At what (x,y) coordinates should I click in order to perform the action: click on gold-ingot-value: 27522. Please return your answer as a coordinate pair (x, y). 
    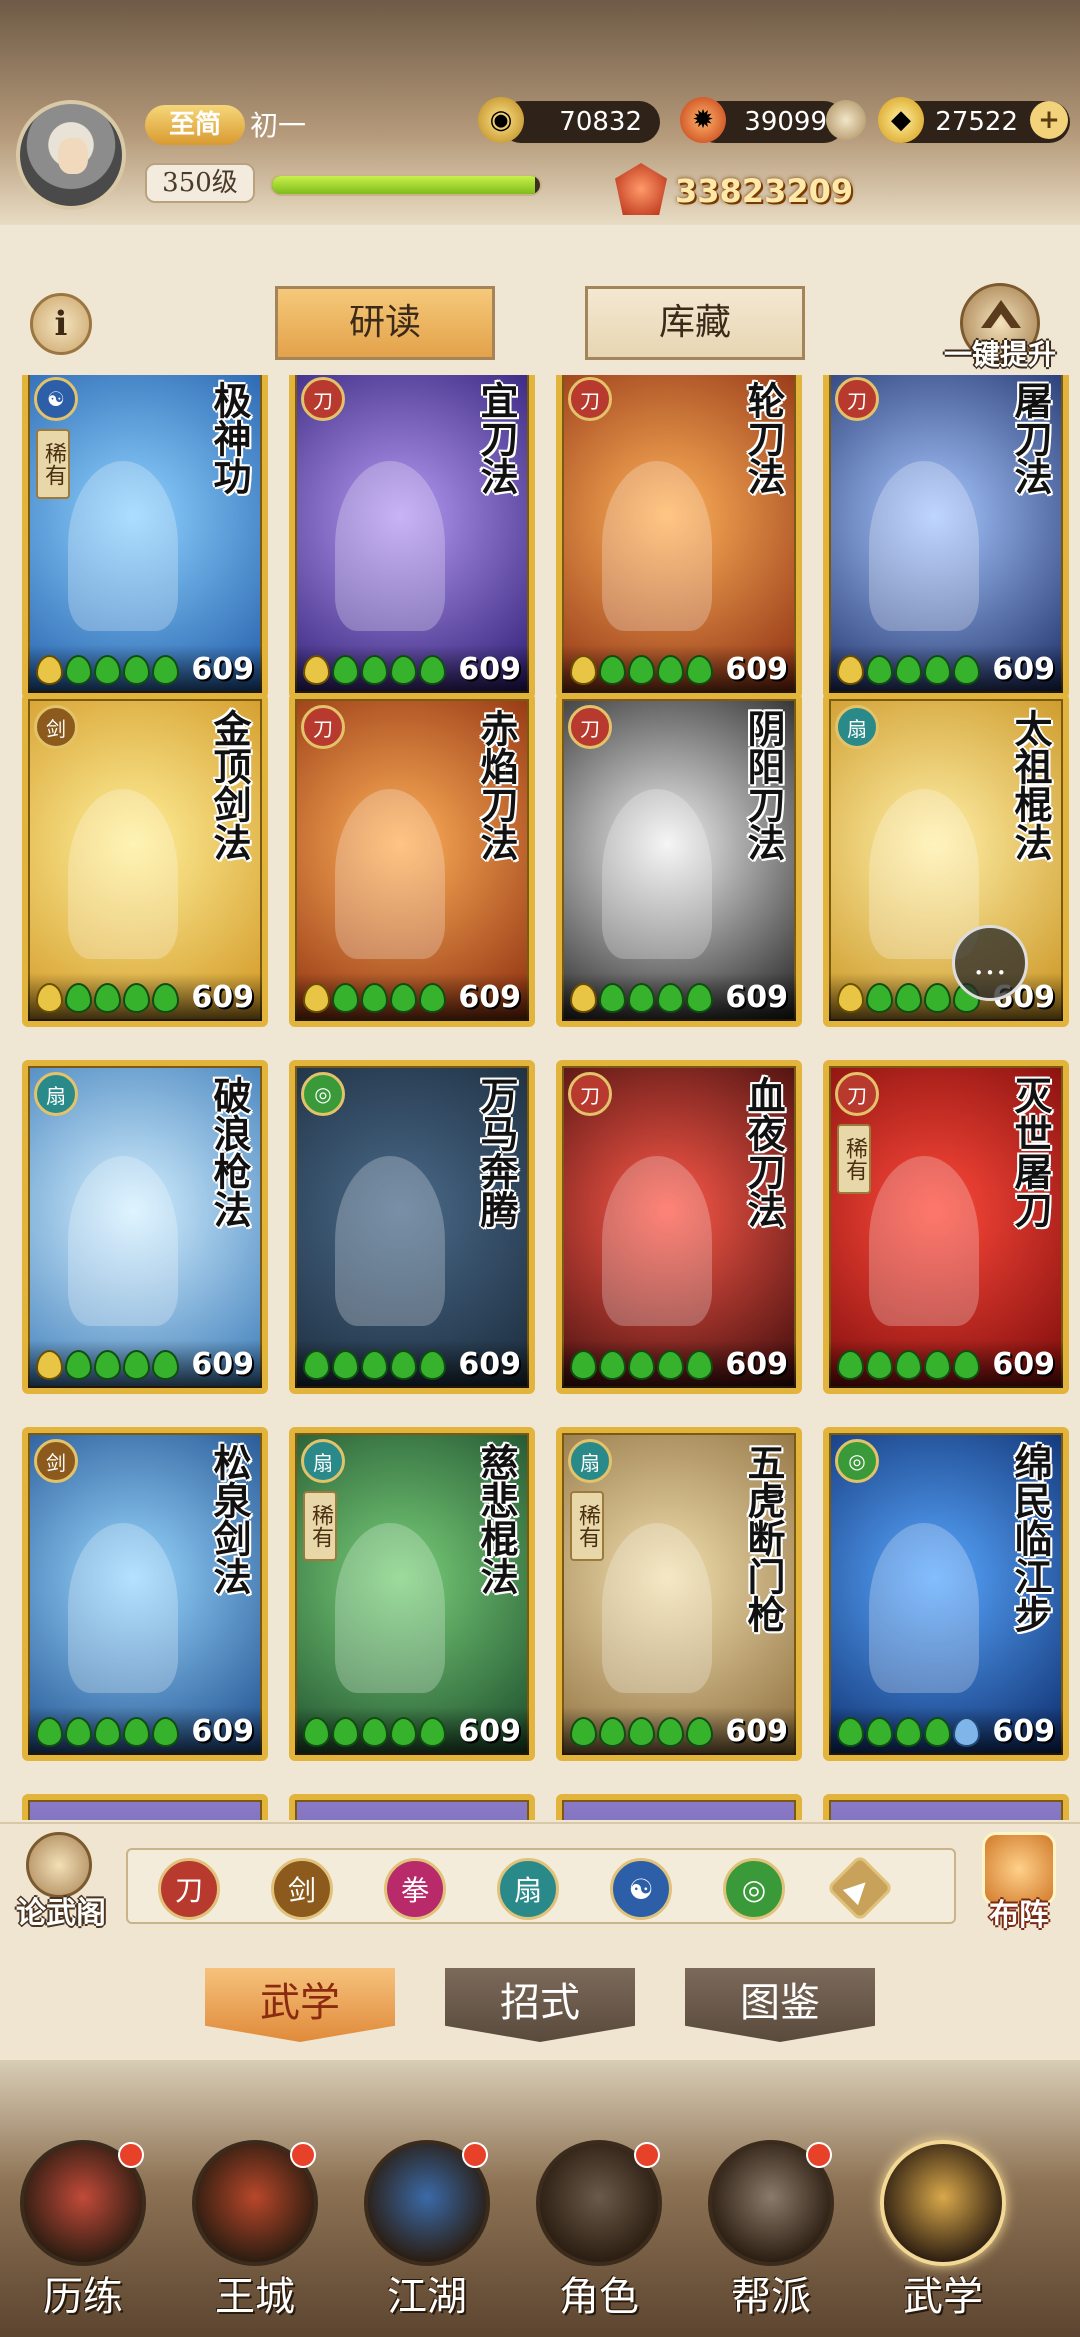
    Looking at the image, I should click on (976, 122).